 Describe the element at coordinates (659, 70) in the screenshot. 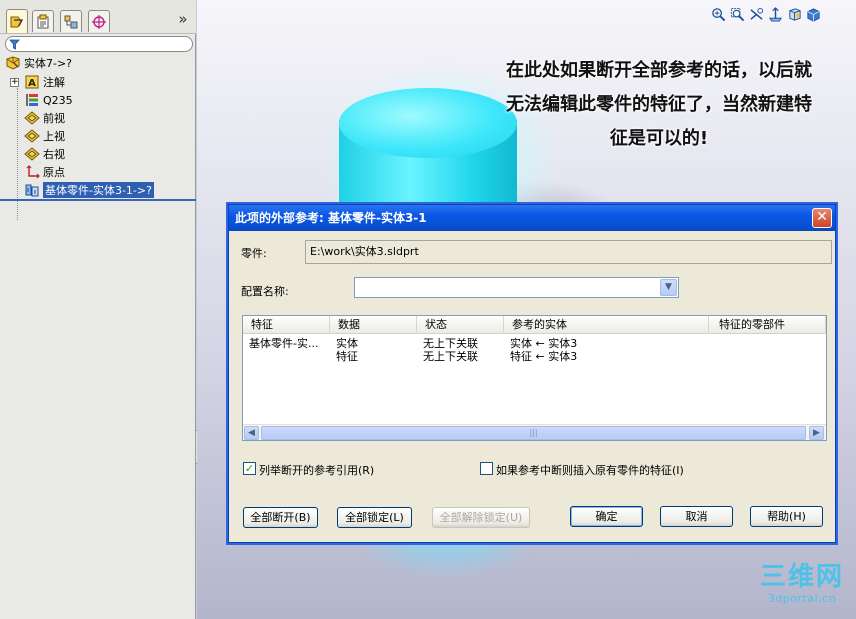

I see `annotation-line: 在此处如果断开全部参考的话，以后就` at that location.